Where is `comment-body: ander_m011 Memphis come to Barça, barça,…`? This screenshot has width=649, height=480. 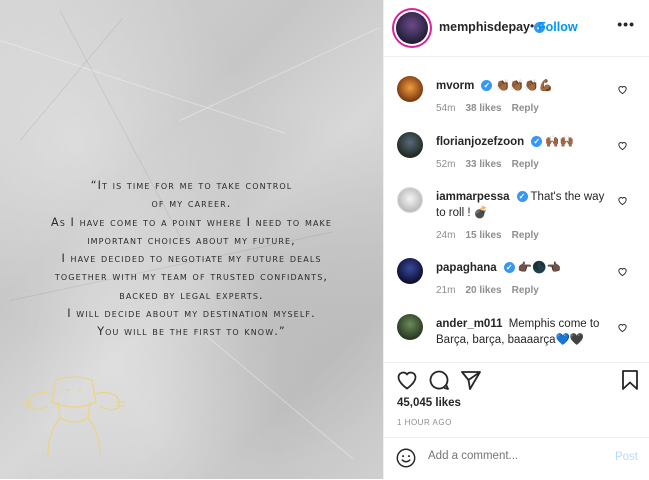
comment-body: ander_m011 Memphis come to Barça, barça,… is located at coordinates (524, 332).